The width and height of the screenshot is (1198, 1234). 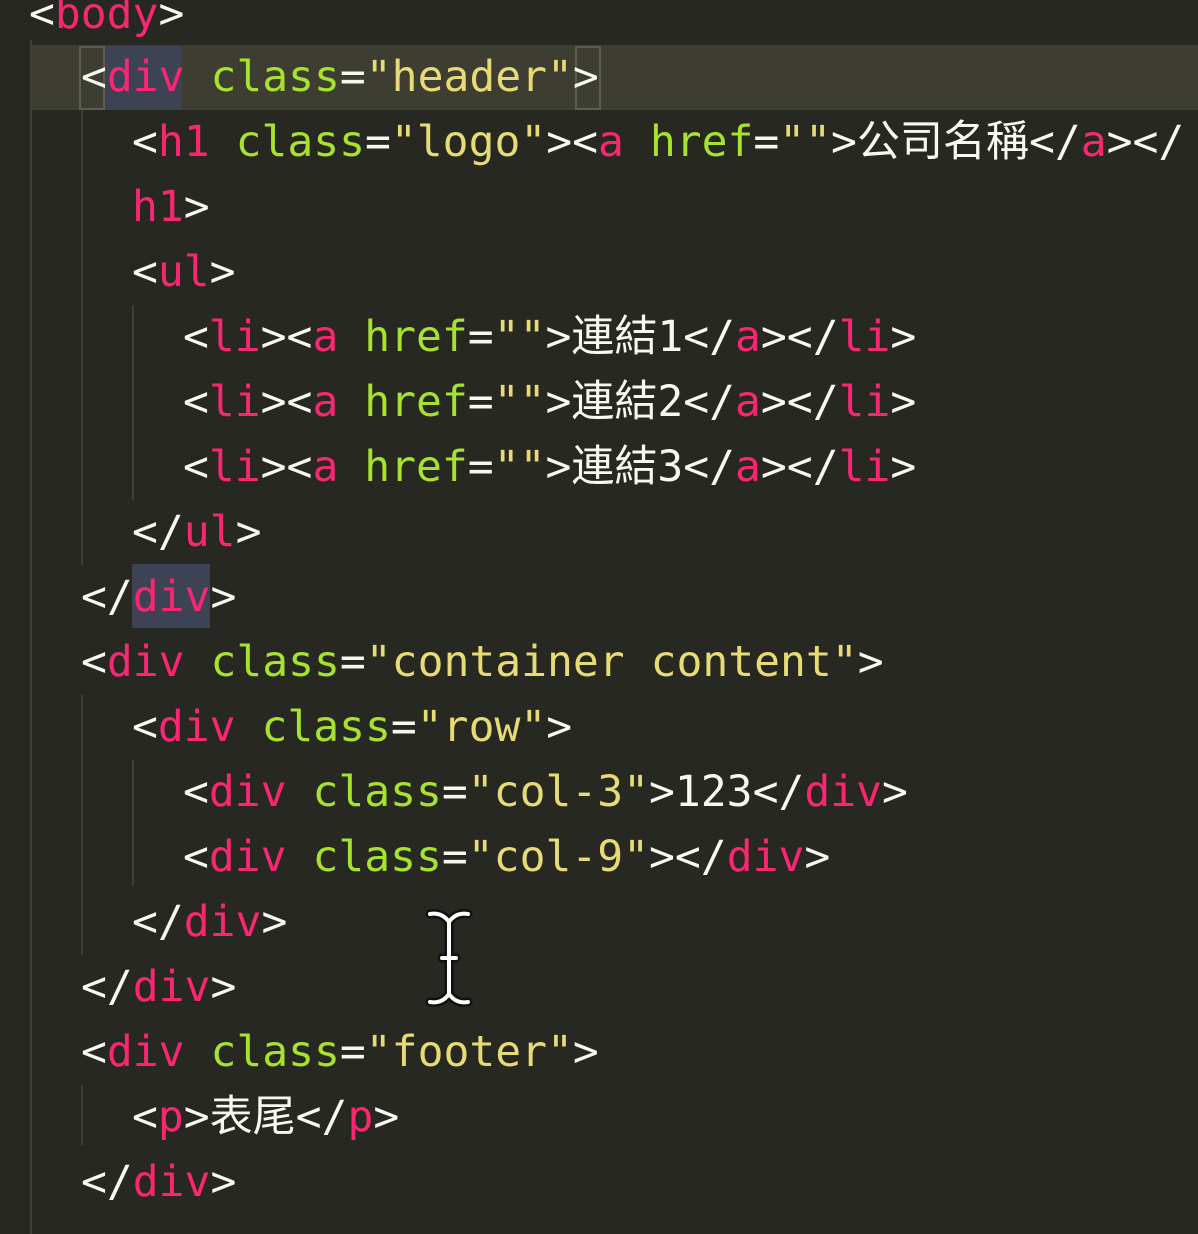 What do you see at coordinates (481, 727) in the screenshot?
I see `code-string: "row"` at bounding box center [481, 727].